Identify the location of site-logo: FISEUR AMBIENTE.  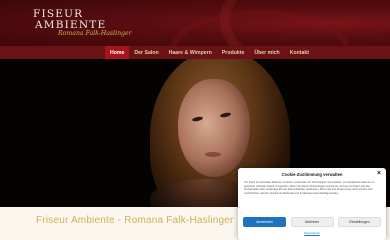
(69, 20).